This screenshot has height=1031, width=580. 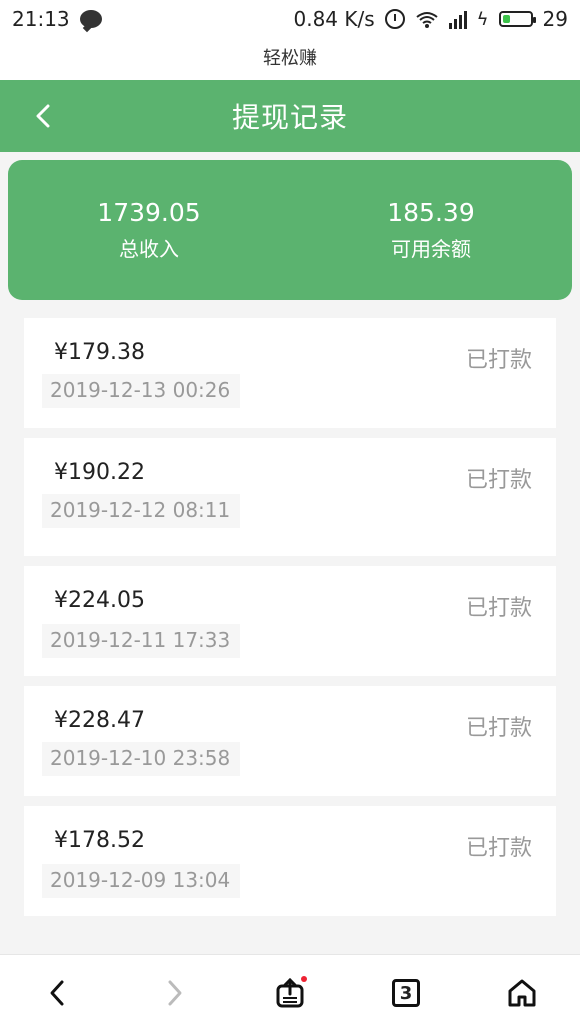 What do you see at coordinates (41, 19) in the screenshot?
I see `status-time: 21:13` at bounding box center [41, 19].